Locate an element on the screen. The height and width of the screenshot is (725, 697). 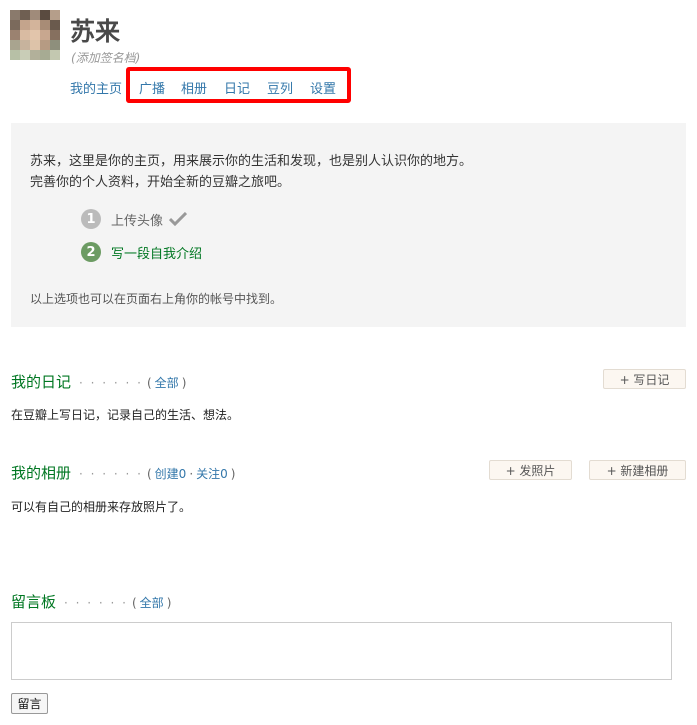
intro-text-line1: 苏来，这里是你的主页，用来展示你的生活和发现，也是别人认识你的地方。 is located at coordinates (251, 161).